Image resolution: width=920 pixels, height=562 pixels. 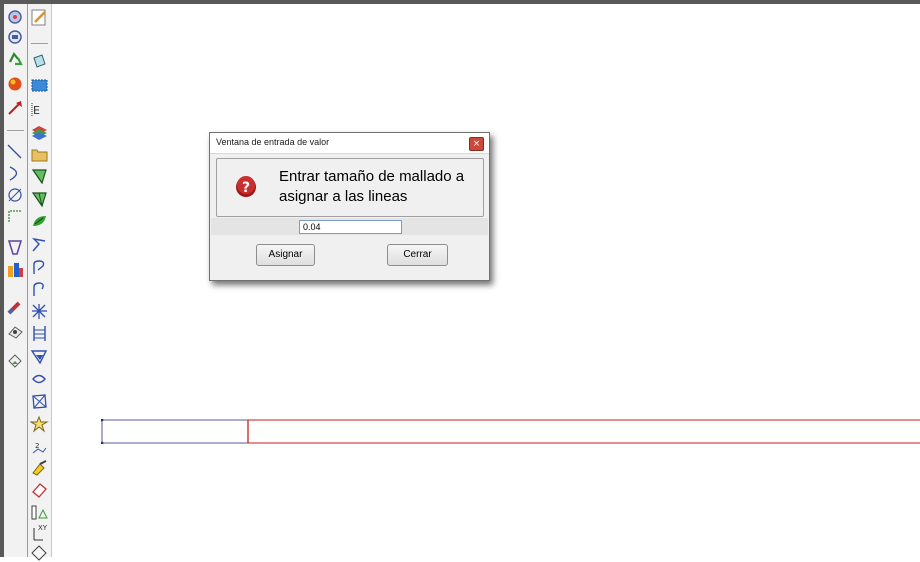 What do you see at coordinates (39, 379) in the screenshot?
I see `swap-icon` at bounding box center [39, 379].